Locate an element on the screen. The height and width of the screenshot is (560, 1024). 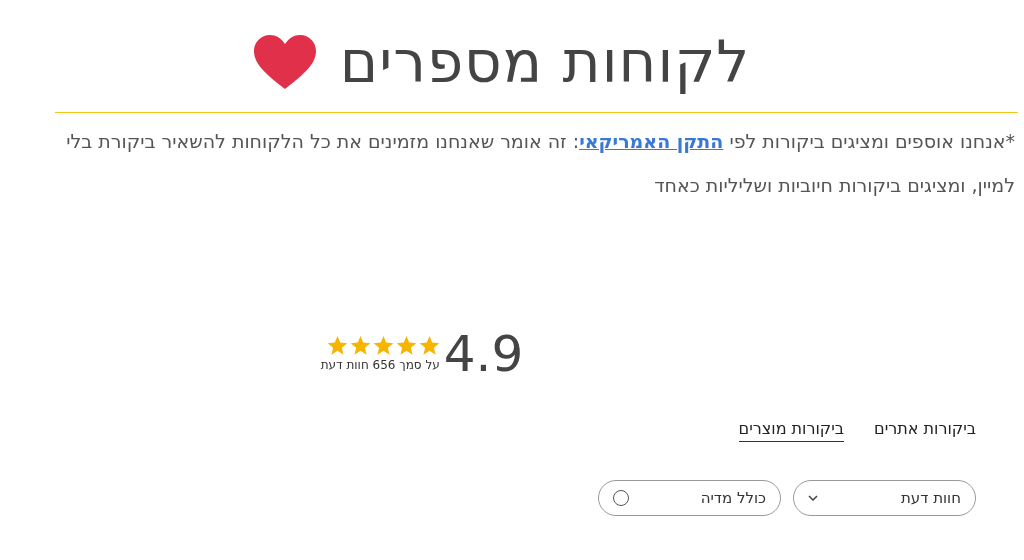
standard-link: התקן האמריקאי is located at coordinates (651, 141).